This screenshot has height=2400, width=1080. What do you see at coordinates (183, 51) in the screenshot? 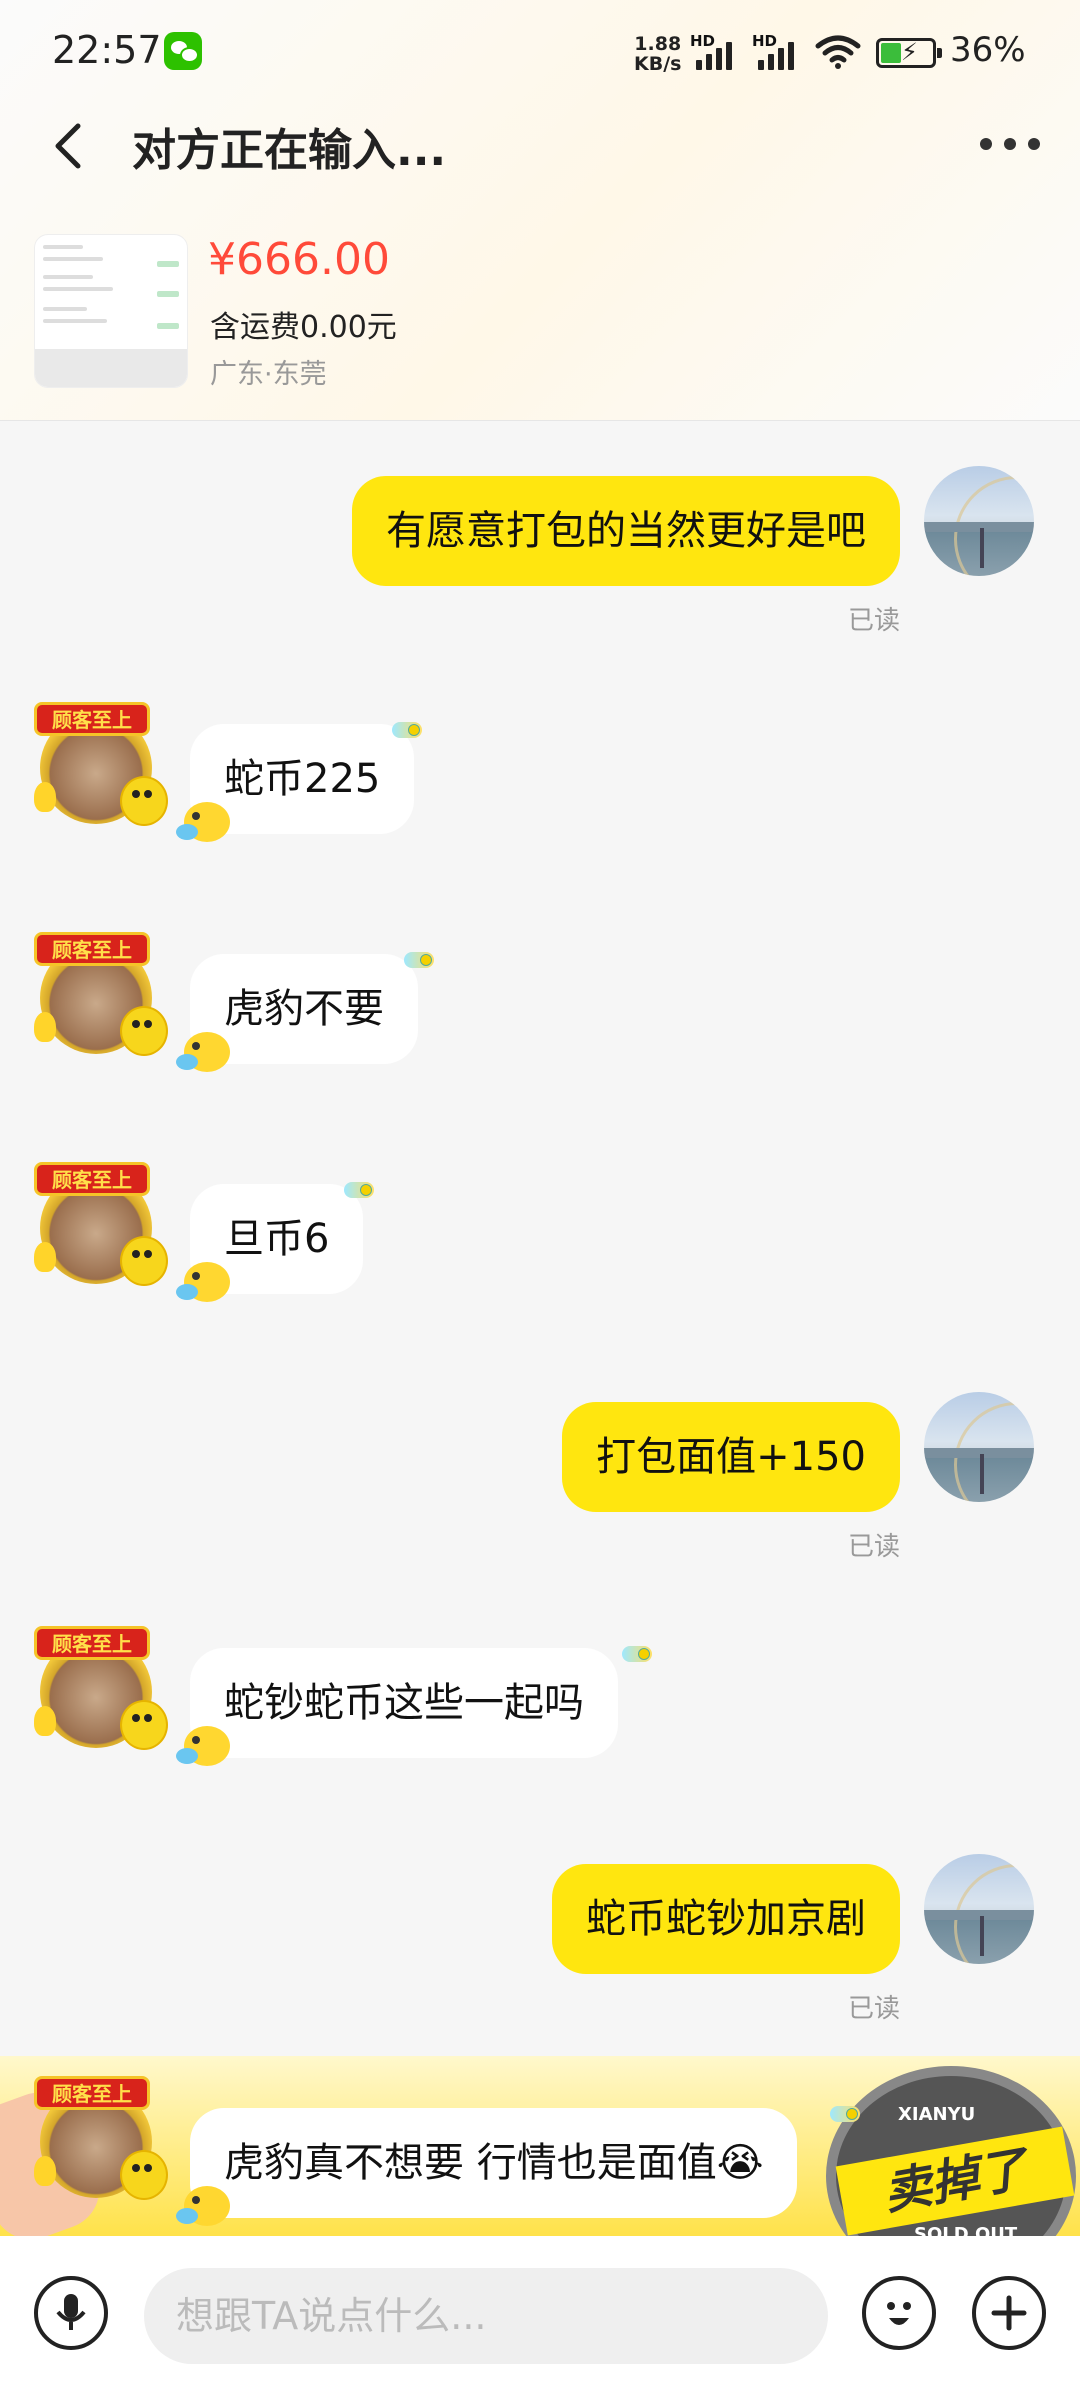
I see `wechat-icon` at bounding box center [183, 51].